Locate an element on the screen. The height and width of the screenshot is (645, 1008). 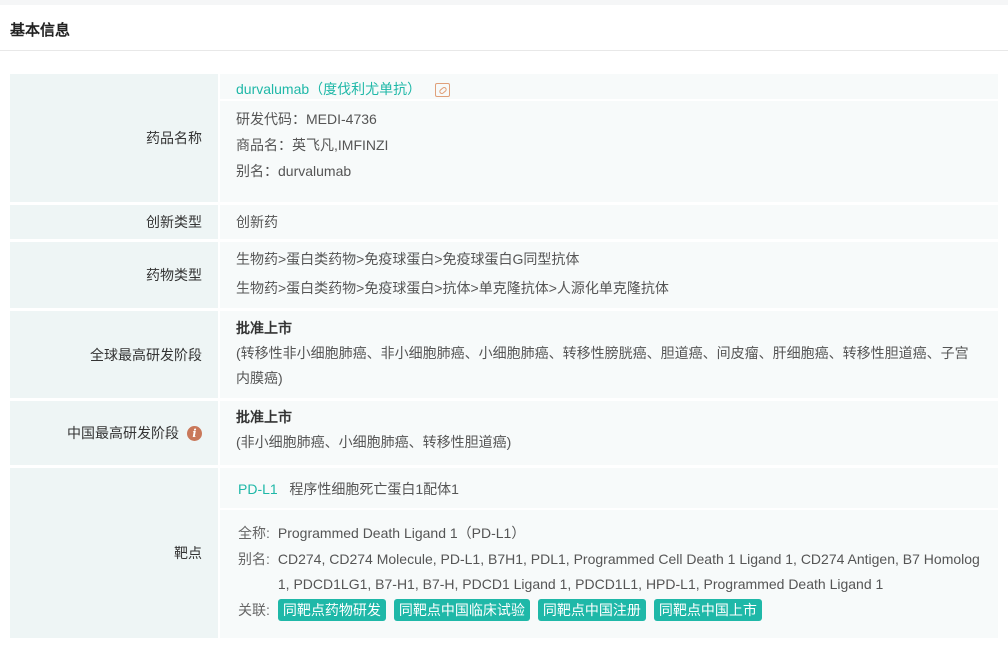
row-innovation: 创新类型 创新药 is located at coordinates (504, 222).